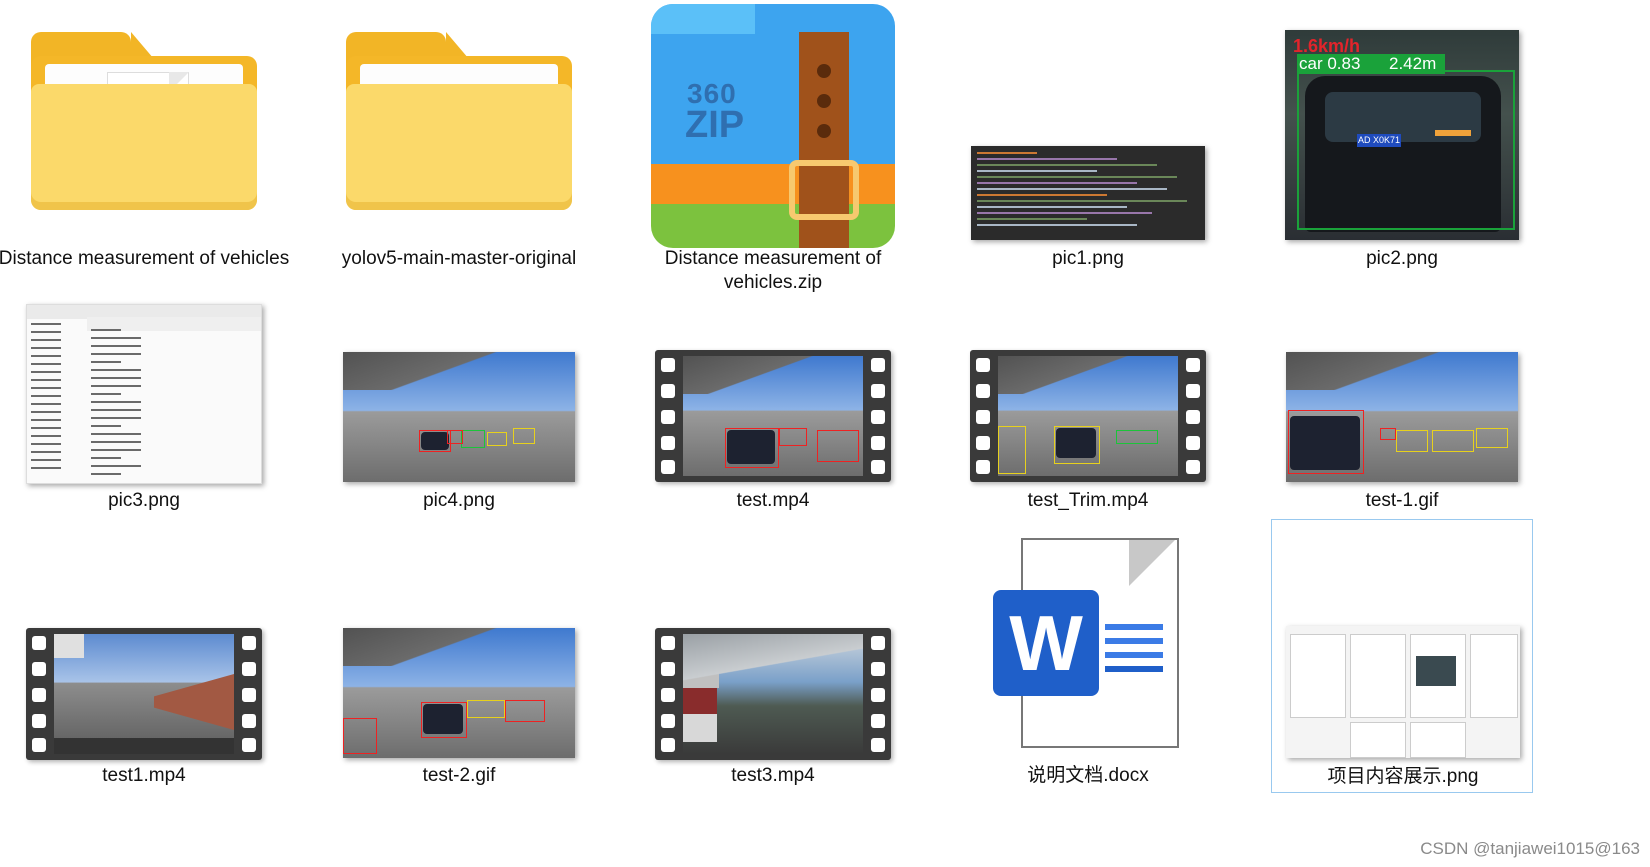 The width and height of the screenshot is (1650, 867). Describe the element at coordinates (145, 258) in the screenshot. I see `file-name: Distance measurement of vehicles` at that location.